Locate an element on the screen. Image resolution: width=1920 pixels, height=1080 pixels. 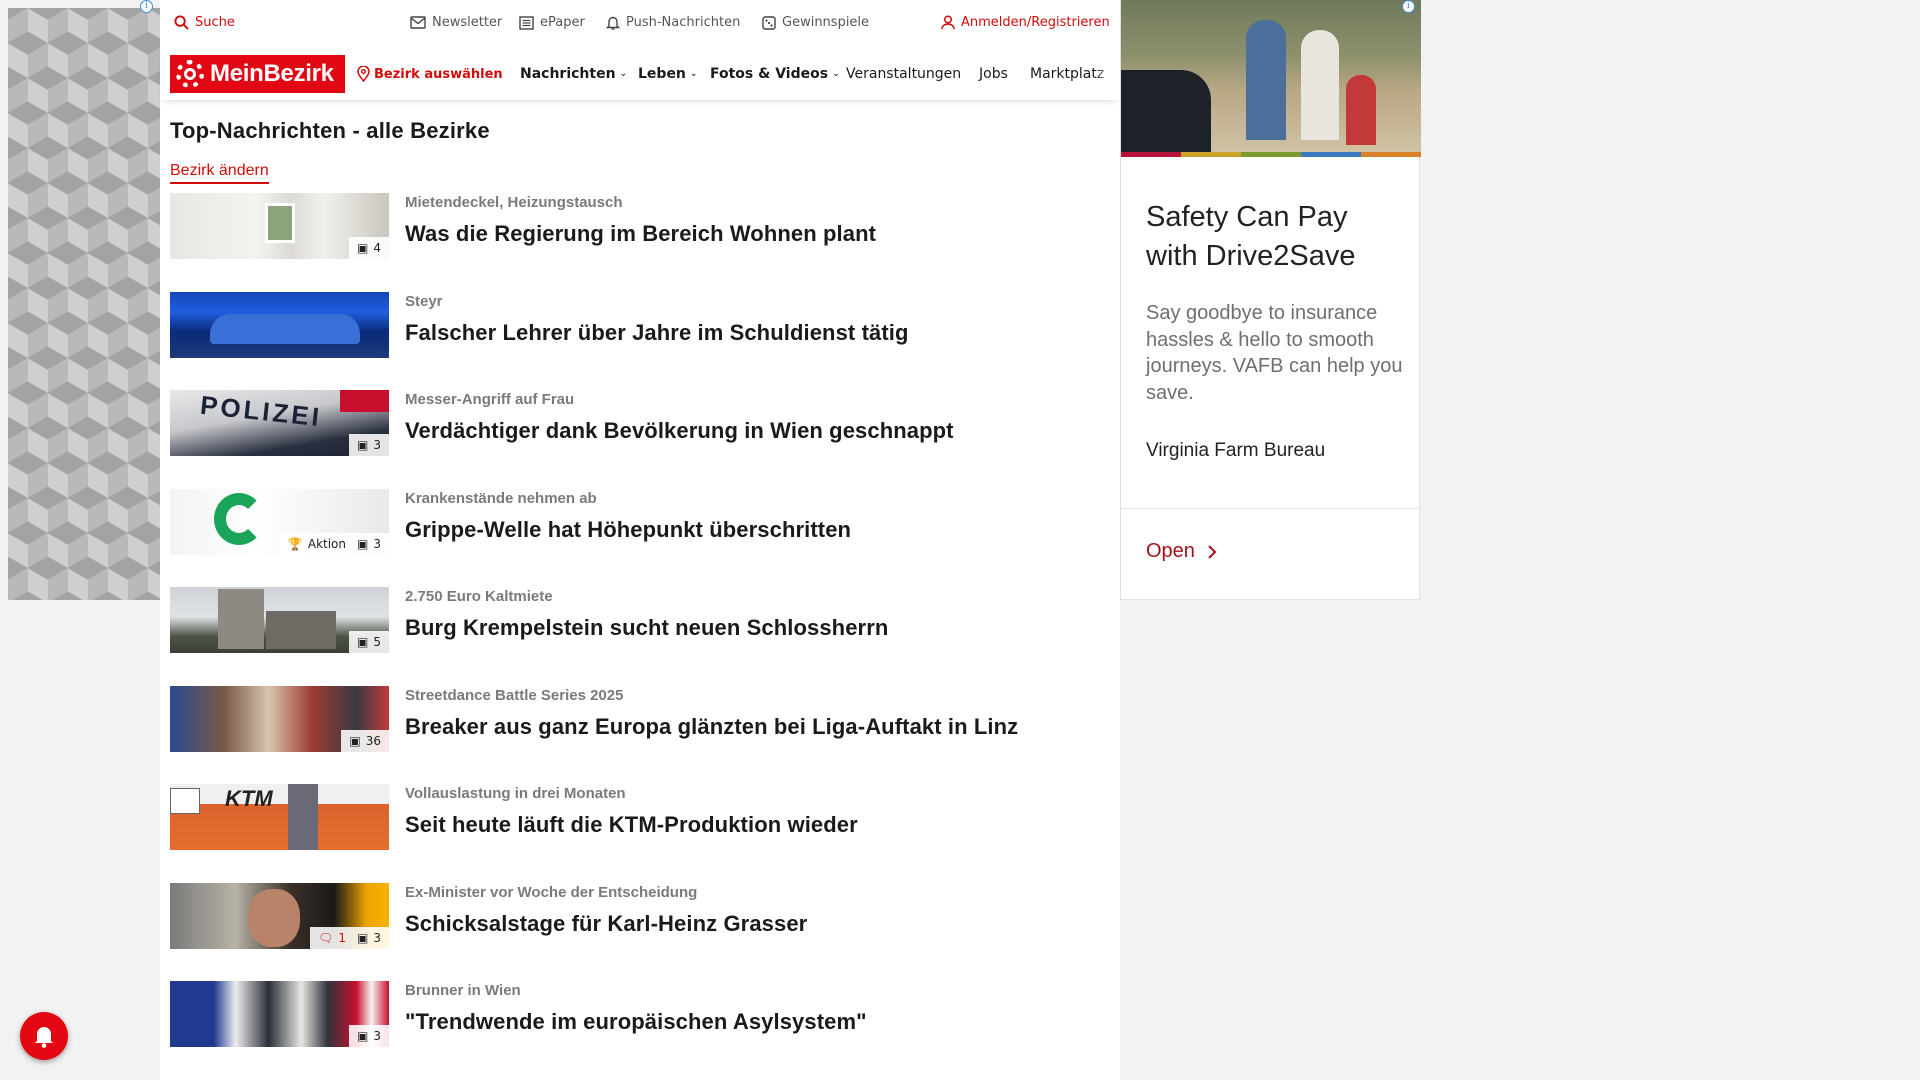
photo-count-badge: 🗨 1 ▣ 3 is located at coordinates (349, 937).